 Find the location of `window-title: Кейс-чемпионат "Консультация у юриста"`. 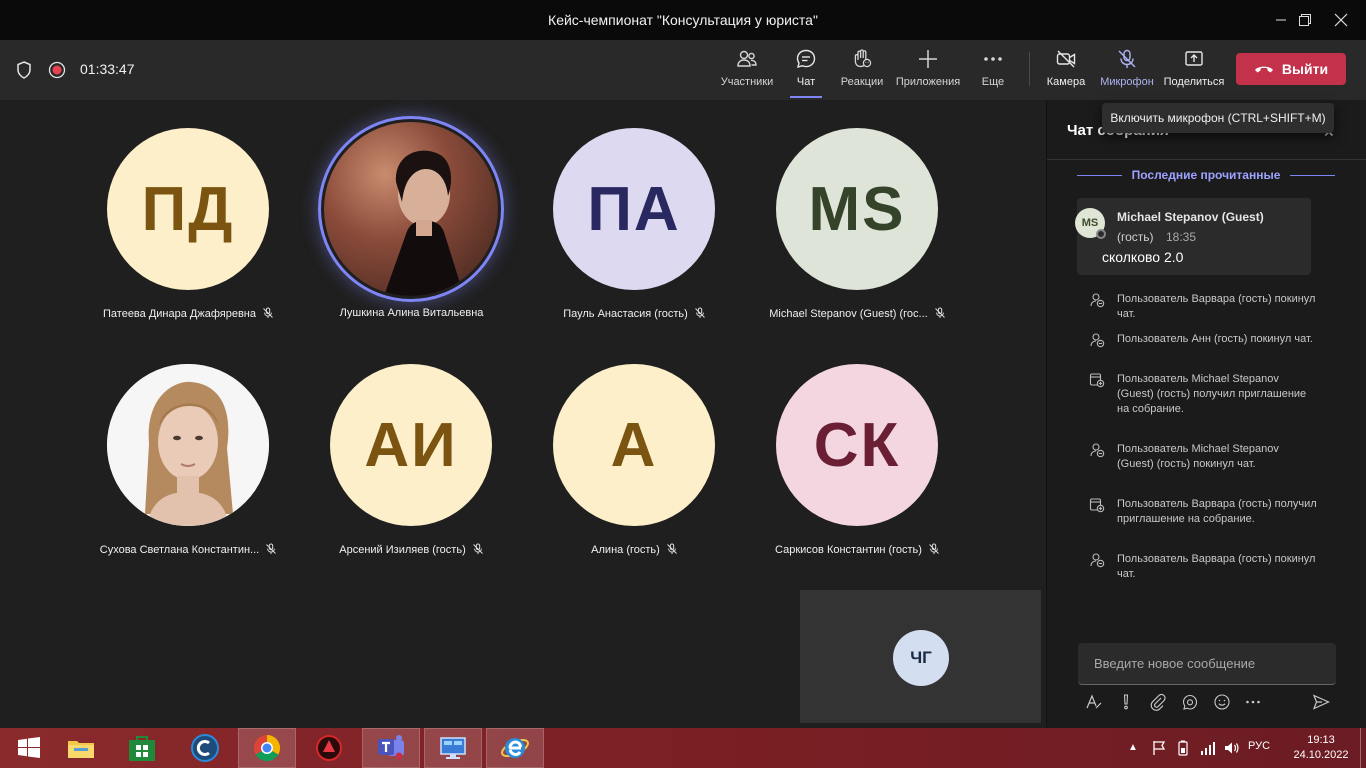

window-title: Кейс-чемпионат "Консультация у юриста" is located at coordinates (683, 20).